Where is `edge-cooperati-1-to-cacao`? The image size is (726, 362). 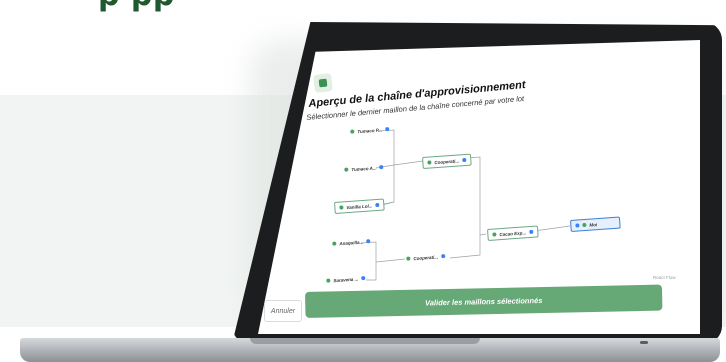 edge-cooperati-1-to-cacao is located at coordinates (477, 196).